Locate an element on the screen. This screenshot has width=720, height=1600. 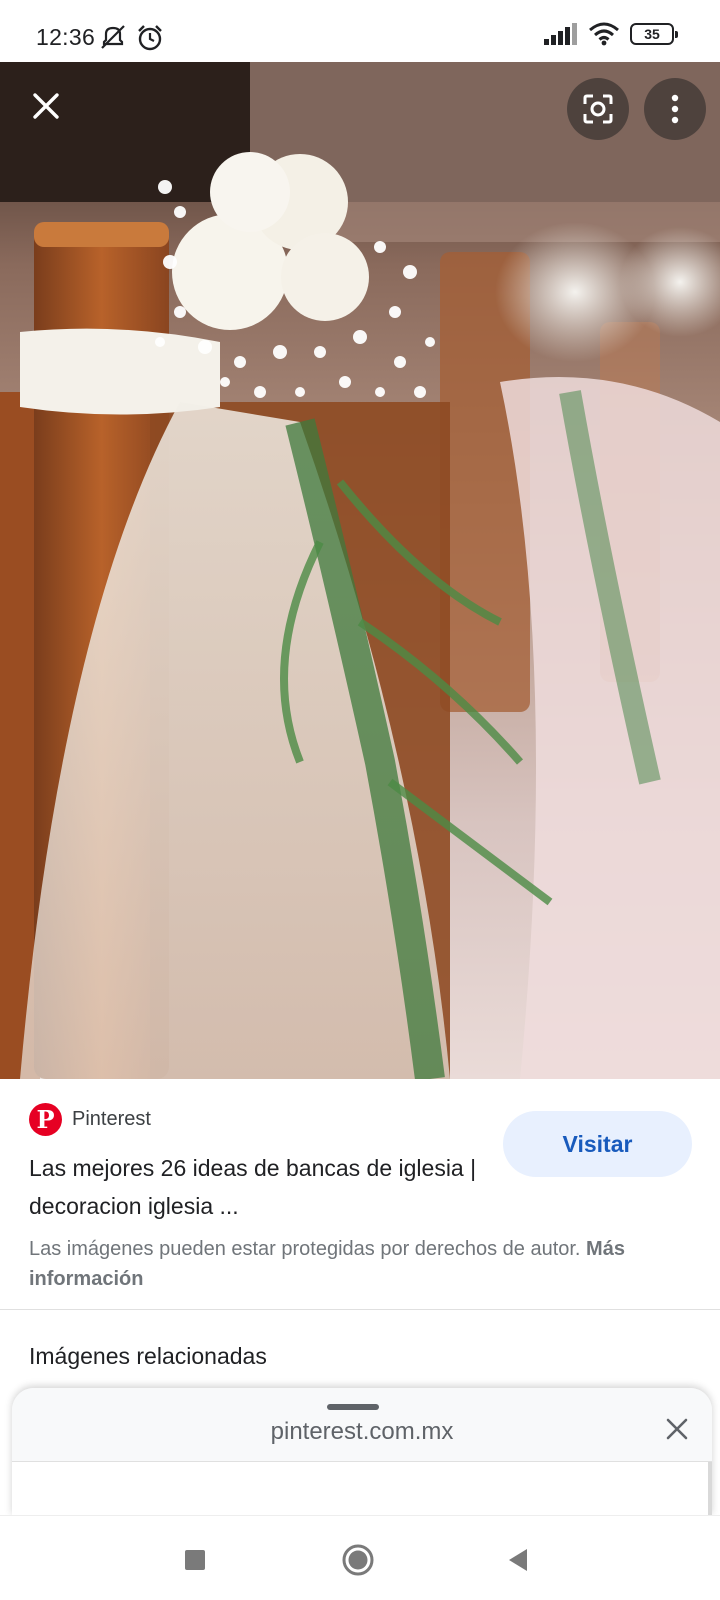
more-vert-icon is located at coordinates (675, 109).